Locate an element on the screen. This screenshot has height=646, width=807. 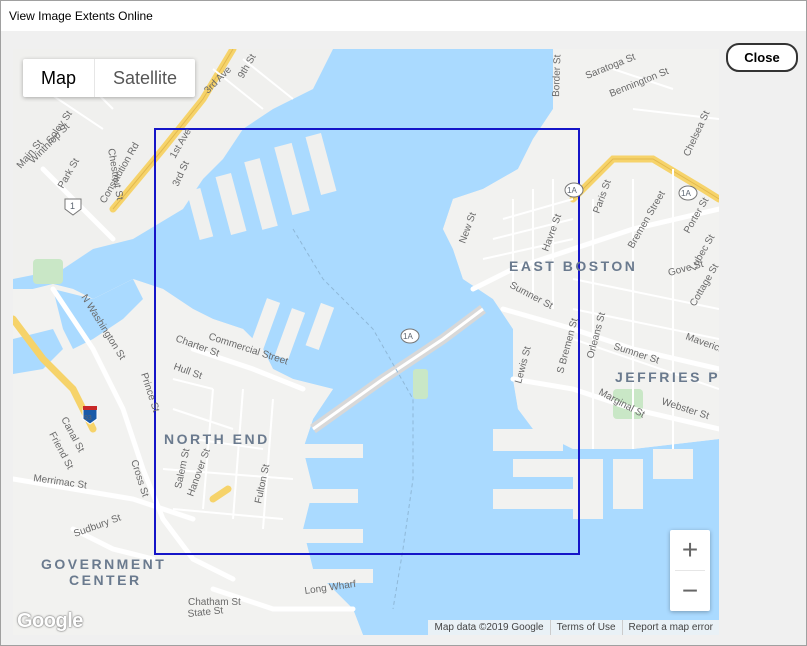
map-data-text: Map data ©2019 Google is located at coordinates (489, 627).